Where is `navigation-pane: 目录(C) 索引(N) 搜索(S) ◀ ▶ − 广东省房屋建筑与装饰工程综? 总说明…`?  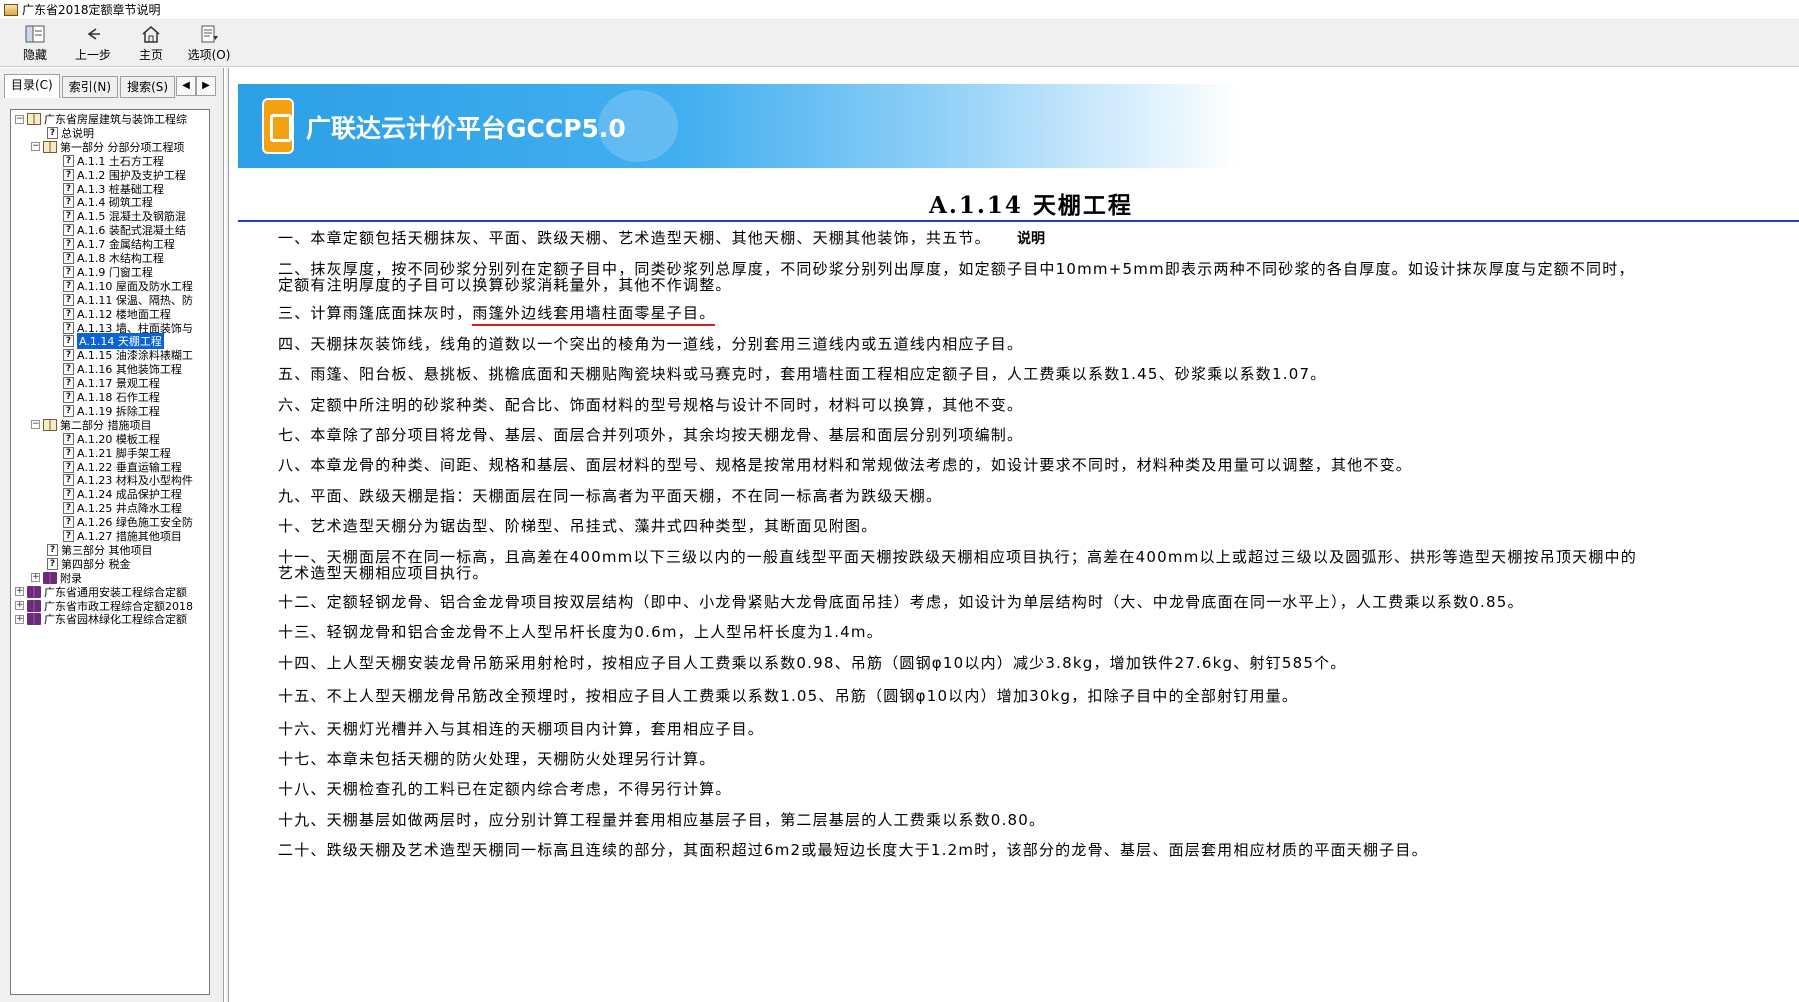 navigation-pane: 目录(C) 索引(N) 搜索(S) ◀ ▶ − 广东省房屋建筑与装饰工程综? 总说明… is located at coordinates (112, 535).